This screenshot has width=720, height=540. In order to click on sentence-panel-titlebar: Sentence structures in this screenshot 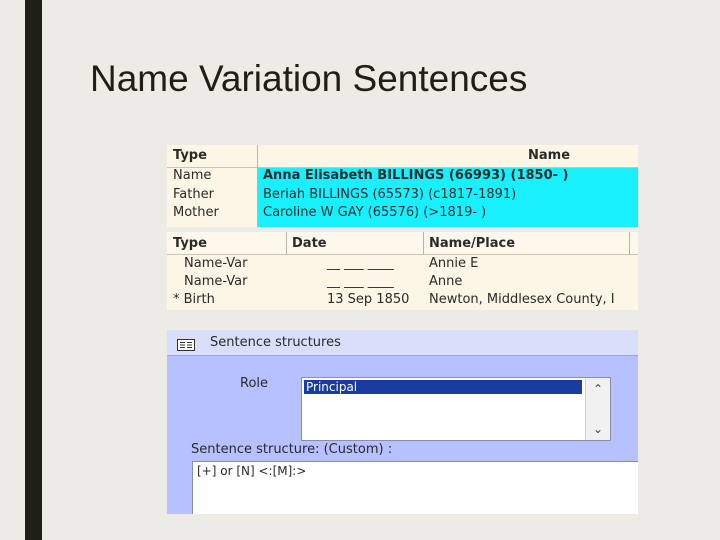, I will do `click(402, 343)`.